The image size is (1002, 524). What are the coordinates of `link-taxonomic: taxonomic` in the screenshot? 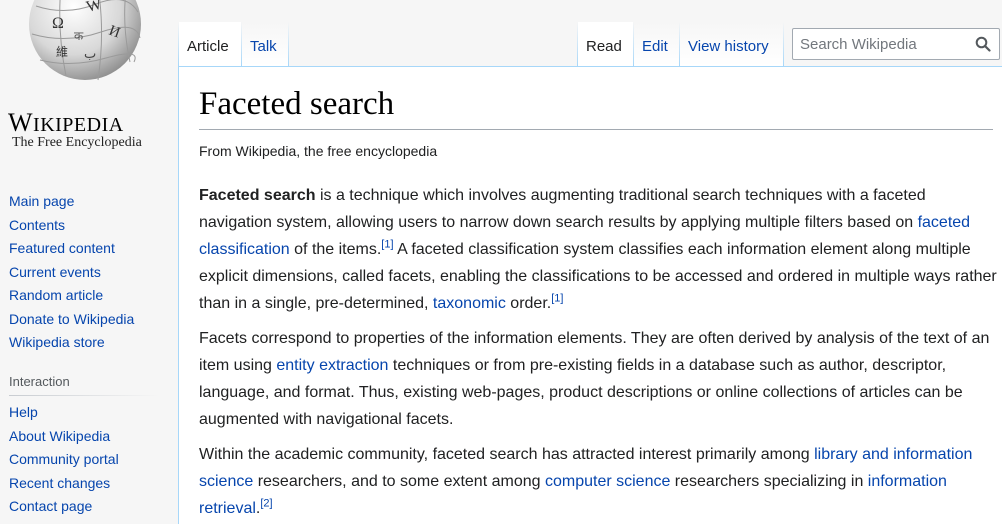 It's located at (469, 303).